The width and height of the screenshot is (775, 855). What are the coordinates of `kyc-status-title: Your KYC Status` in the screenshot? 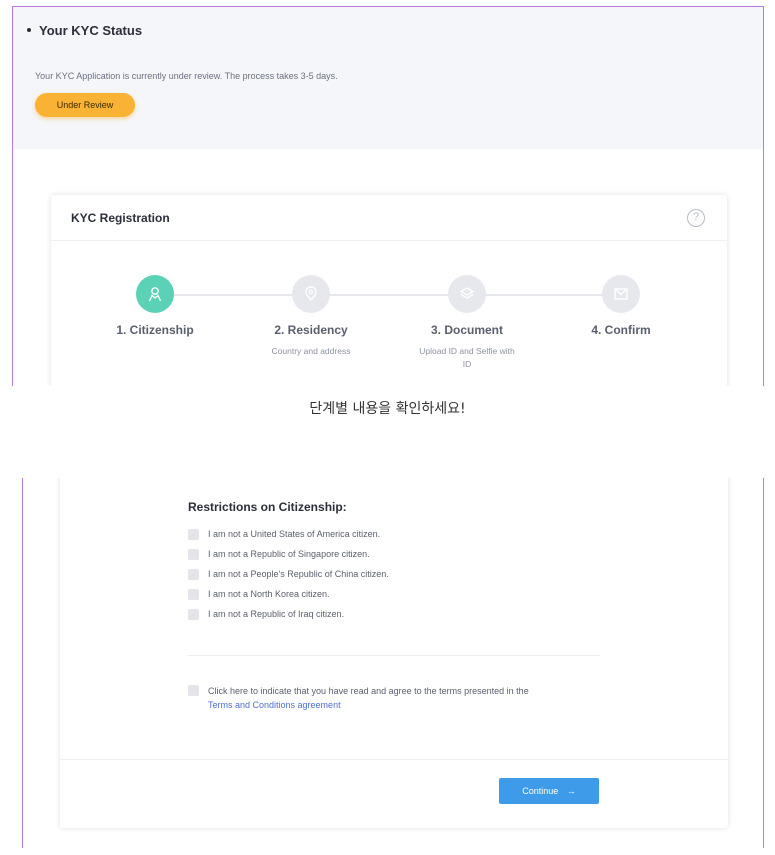 It's located at (91, 30).